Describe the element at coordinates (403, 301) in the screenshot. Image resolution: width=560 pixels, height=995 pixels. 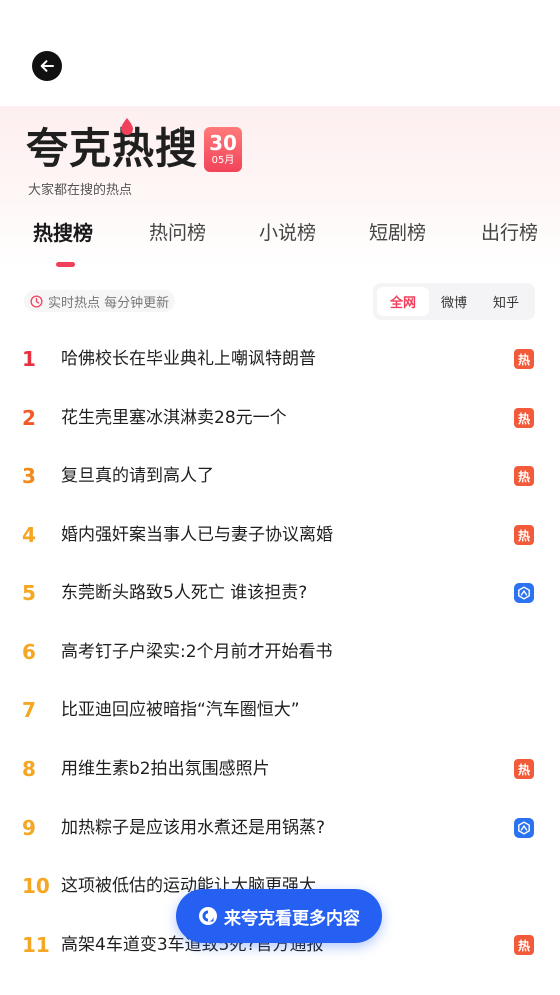
I see `segment-all-web: 全网` at that location.